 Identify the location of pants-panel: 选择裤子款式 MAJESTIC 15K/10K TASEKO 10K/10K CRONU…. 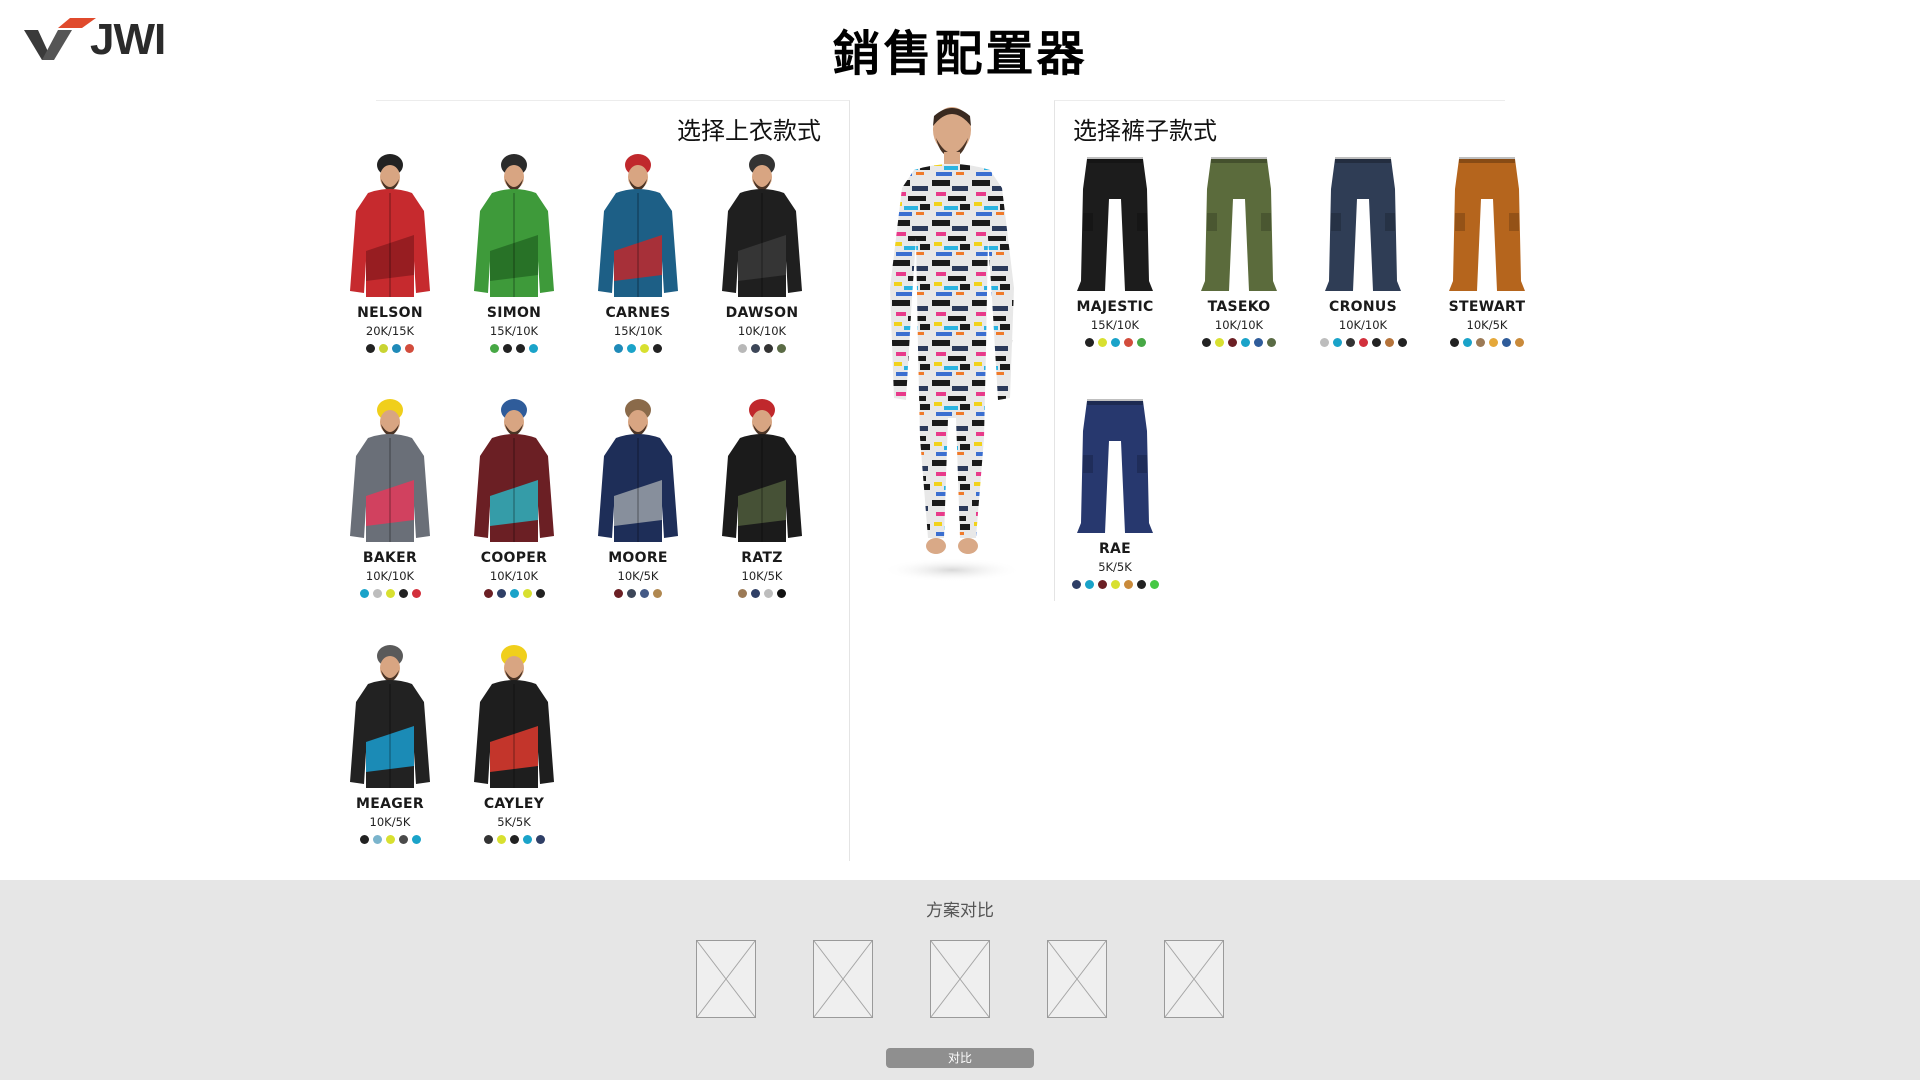
(1289, 350).